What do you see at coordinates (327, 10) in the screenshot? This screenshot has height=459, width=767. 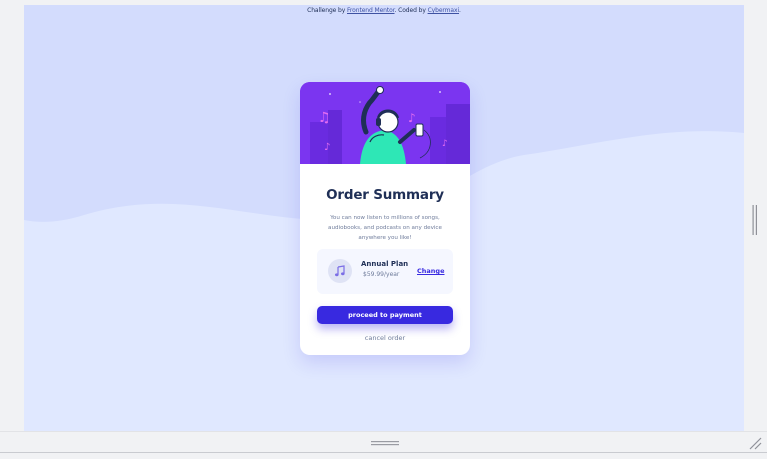 I see `attribution-prefix: Challenge by` at bounding box center [327, 10].